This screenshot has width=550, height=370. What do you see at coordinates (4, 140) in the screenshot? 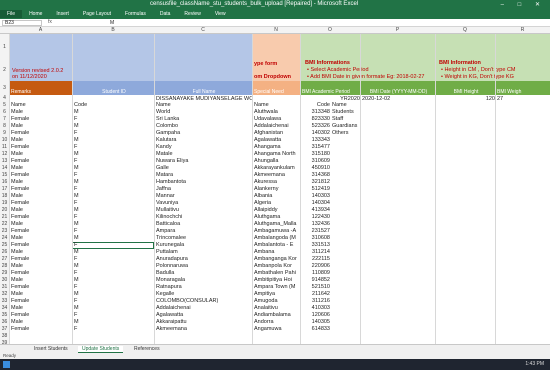
I see `row-header: 10` at bounding box center [4, 140].